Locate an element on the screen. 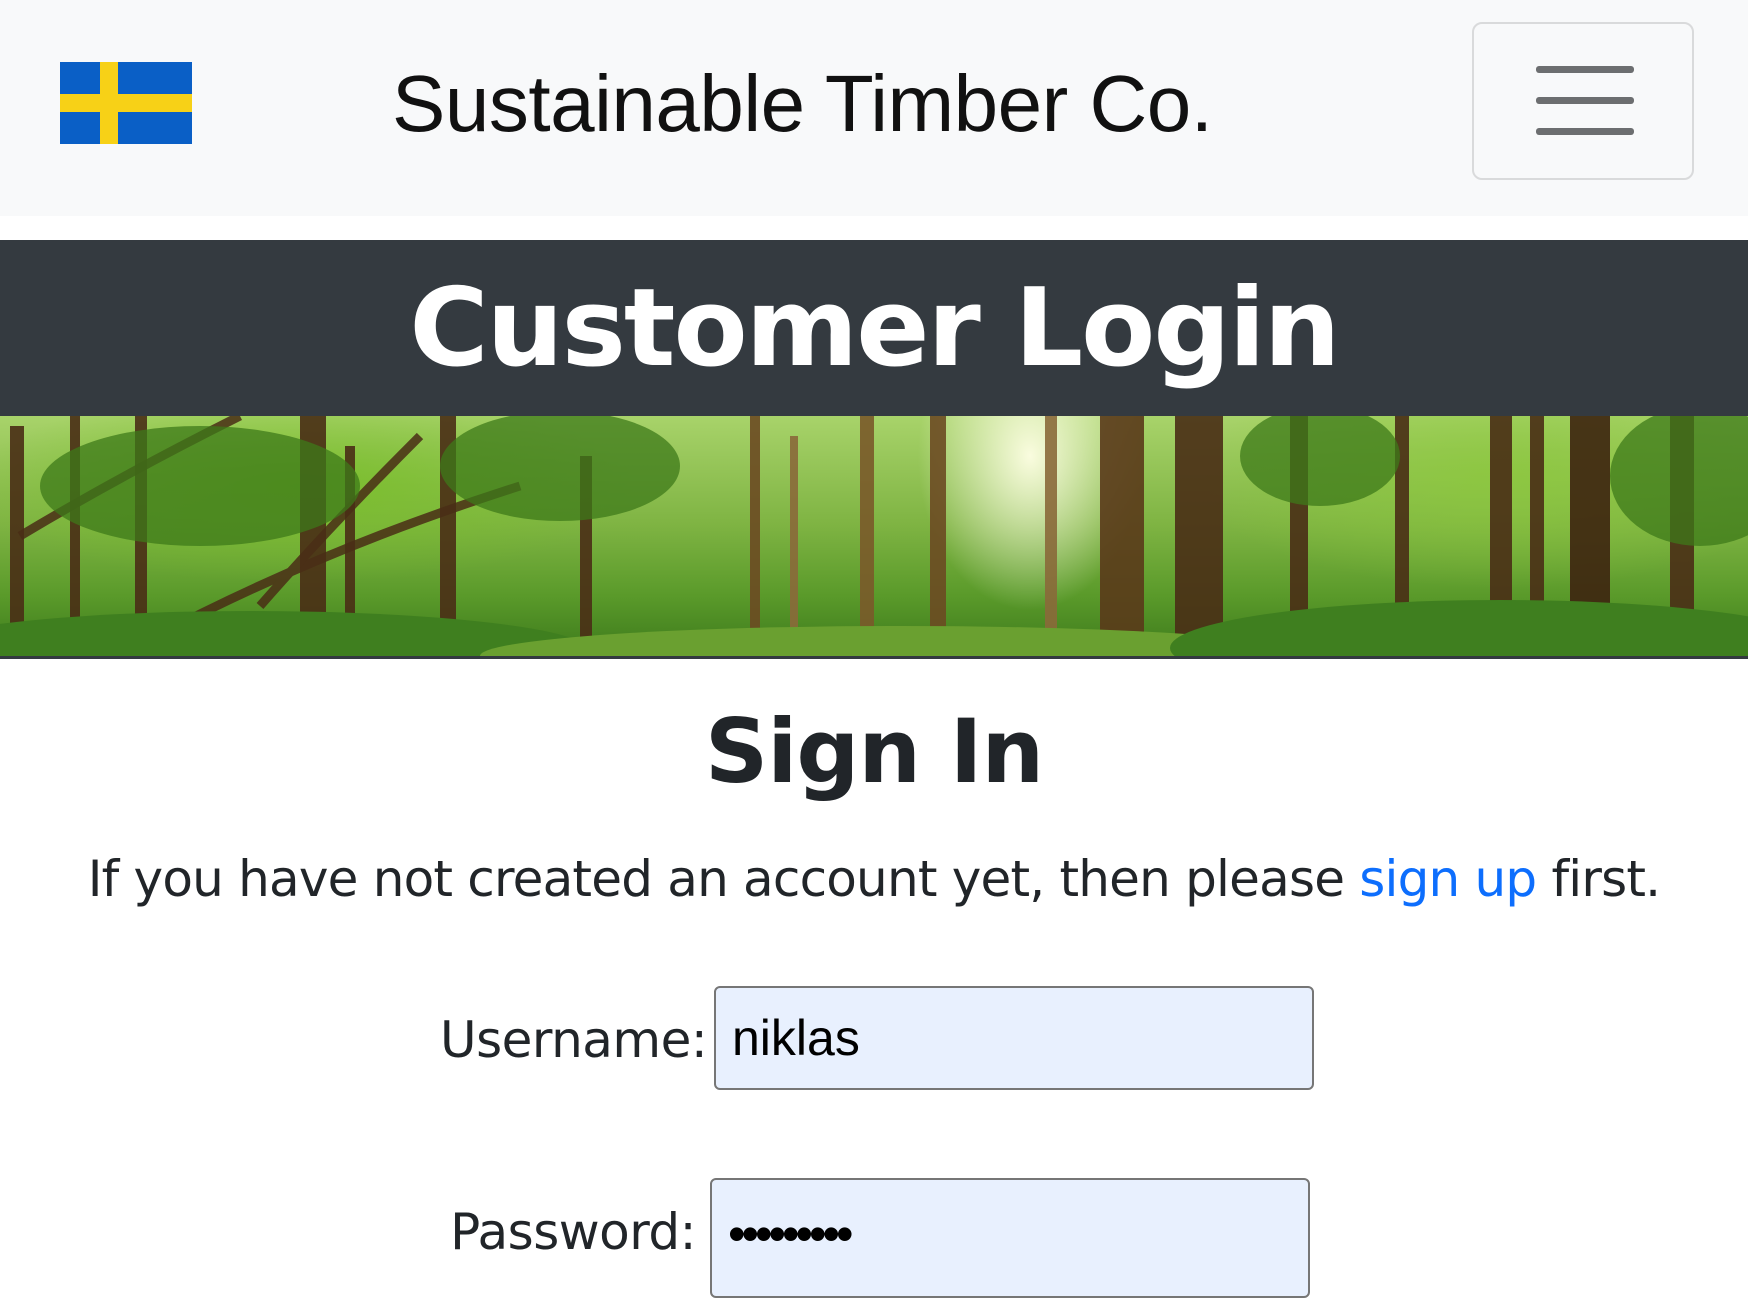  username-input is located at coordinates (1014, 1038).